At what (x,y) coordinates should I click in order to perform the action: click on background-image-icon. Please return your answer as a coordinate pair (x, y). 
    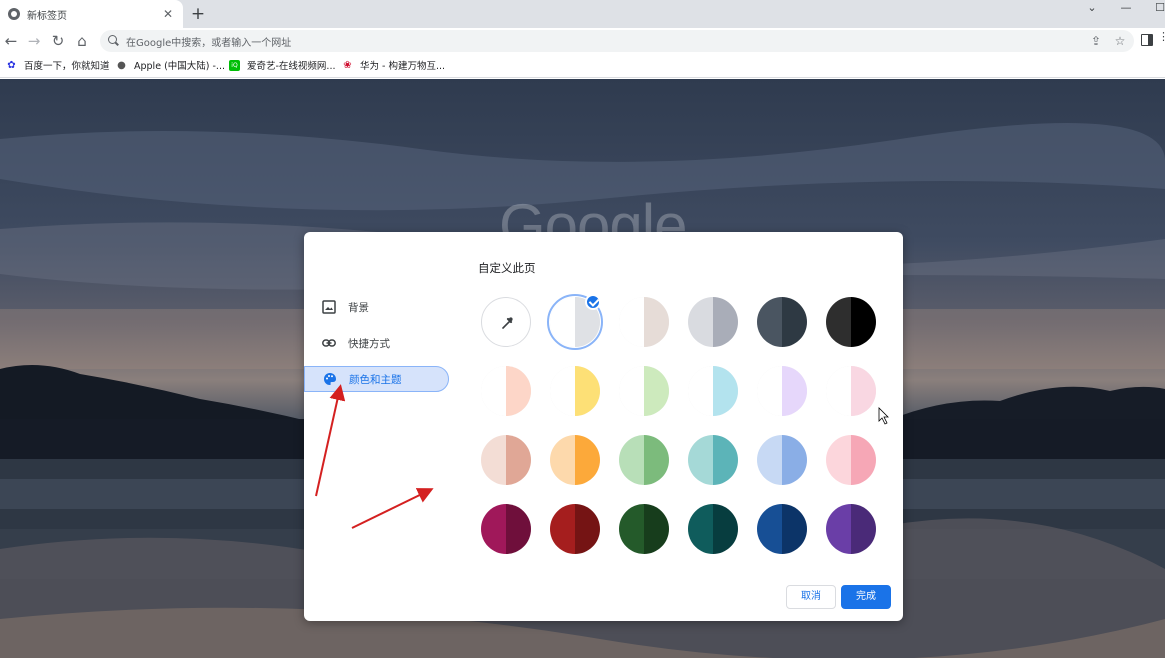
    Looking at the image, I should click on (329, 307).